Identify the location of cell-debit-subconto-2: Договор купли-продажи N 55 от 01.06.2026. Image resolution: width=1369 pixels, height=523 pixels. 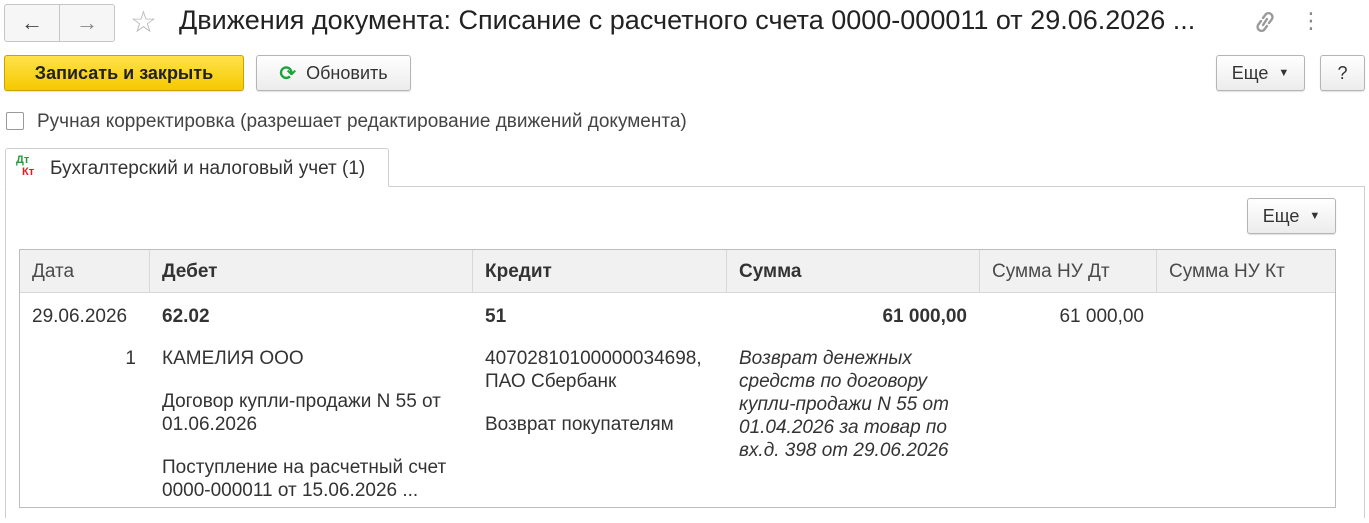
(312, 413).